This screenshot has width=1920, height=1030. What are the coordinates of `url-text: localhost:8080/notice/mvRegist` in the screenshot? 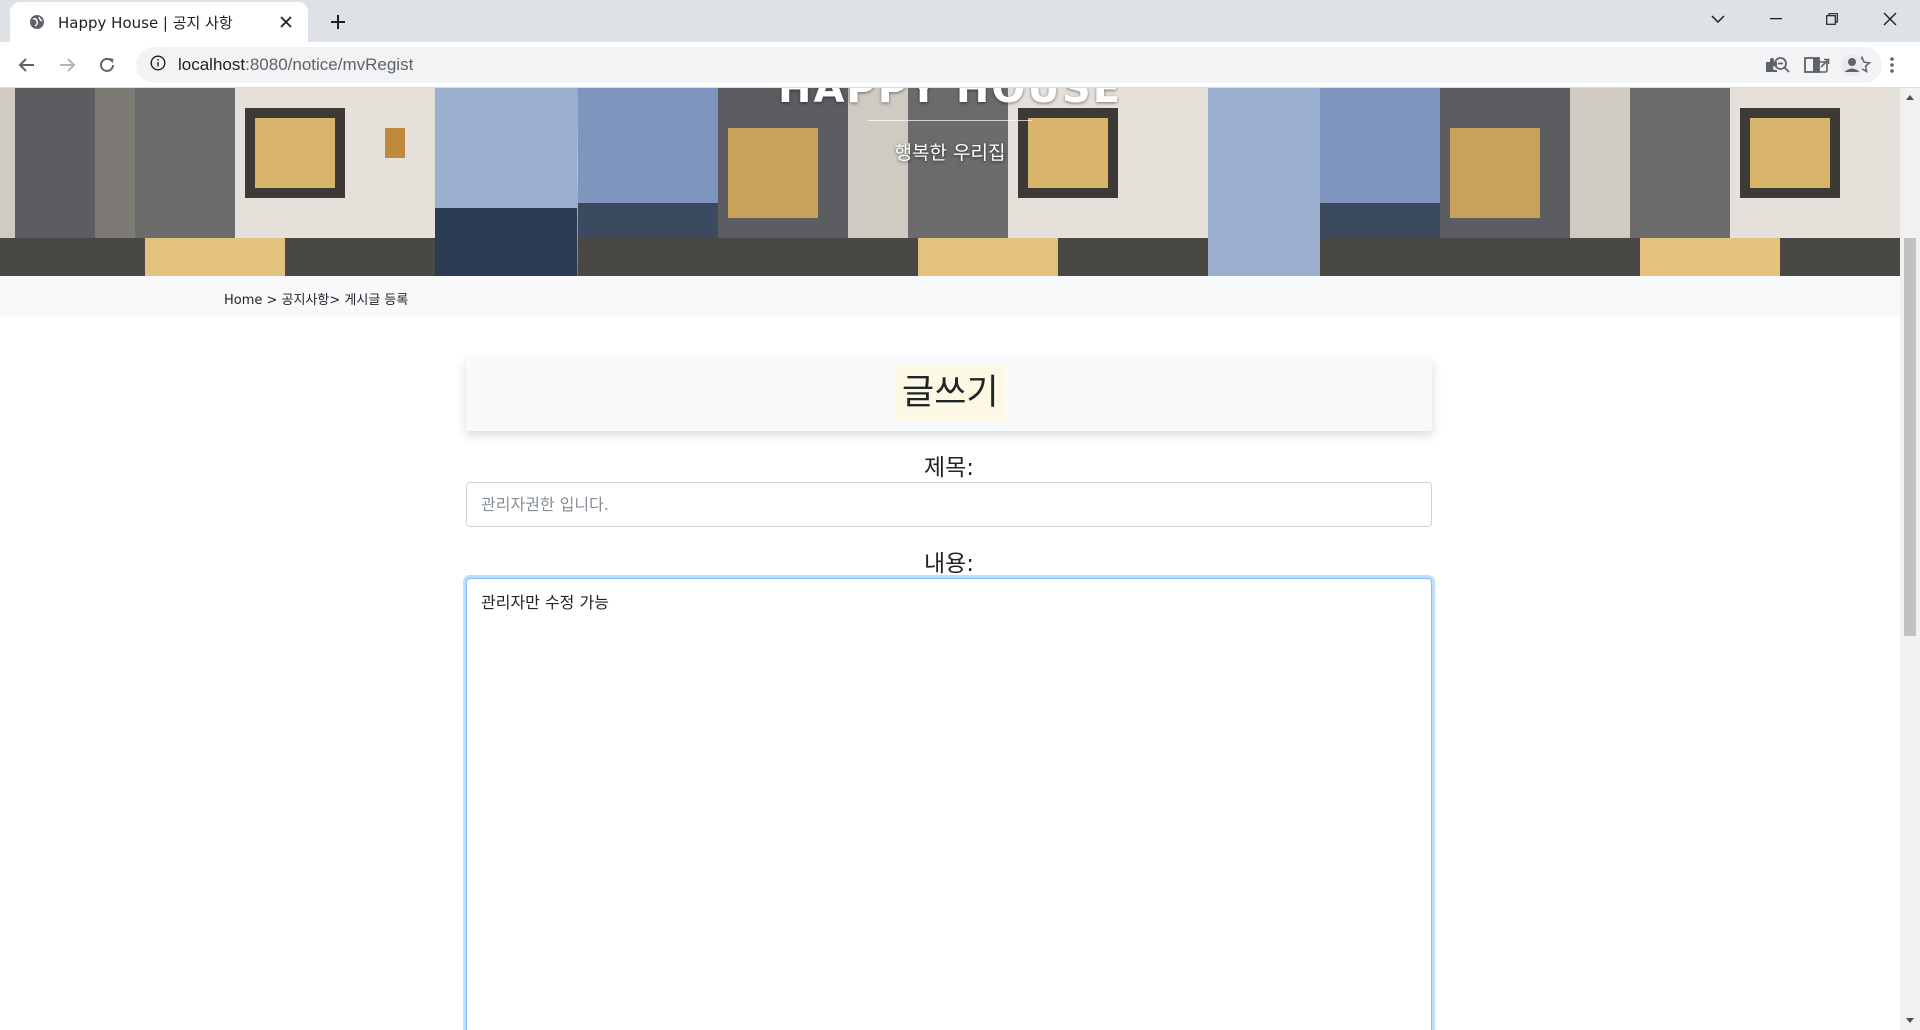 It's located at (296, 64).